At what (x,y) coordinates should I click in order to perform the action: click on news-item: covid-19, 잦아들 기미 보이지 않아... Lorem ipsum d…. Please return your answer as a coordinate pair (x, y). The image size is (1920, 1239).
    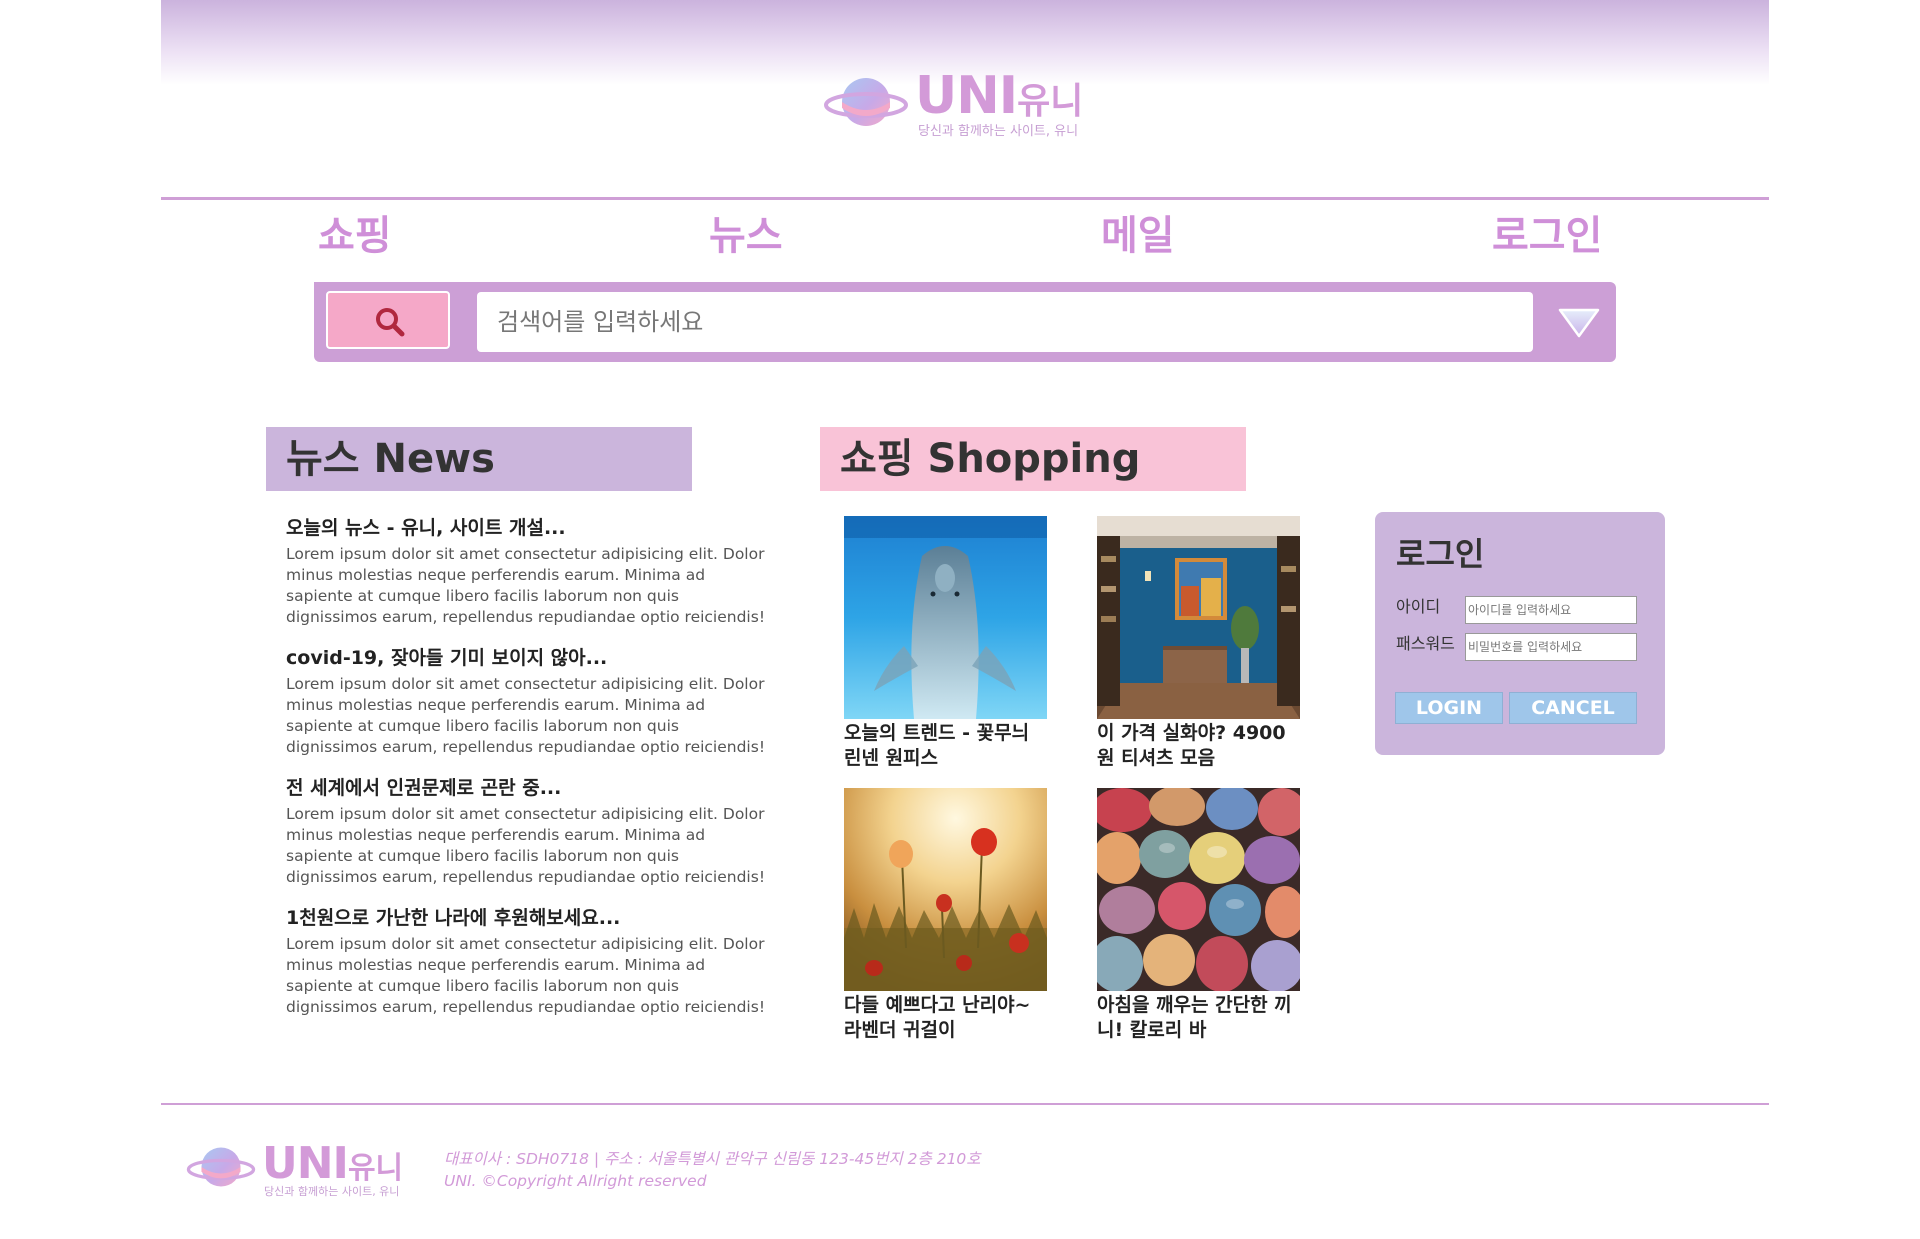
    Looking at the image, I should click on (526, 707).